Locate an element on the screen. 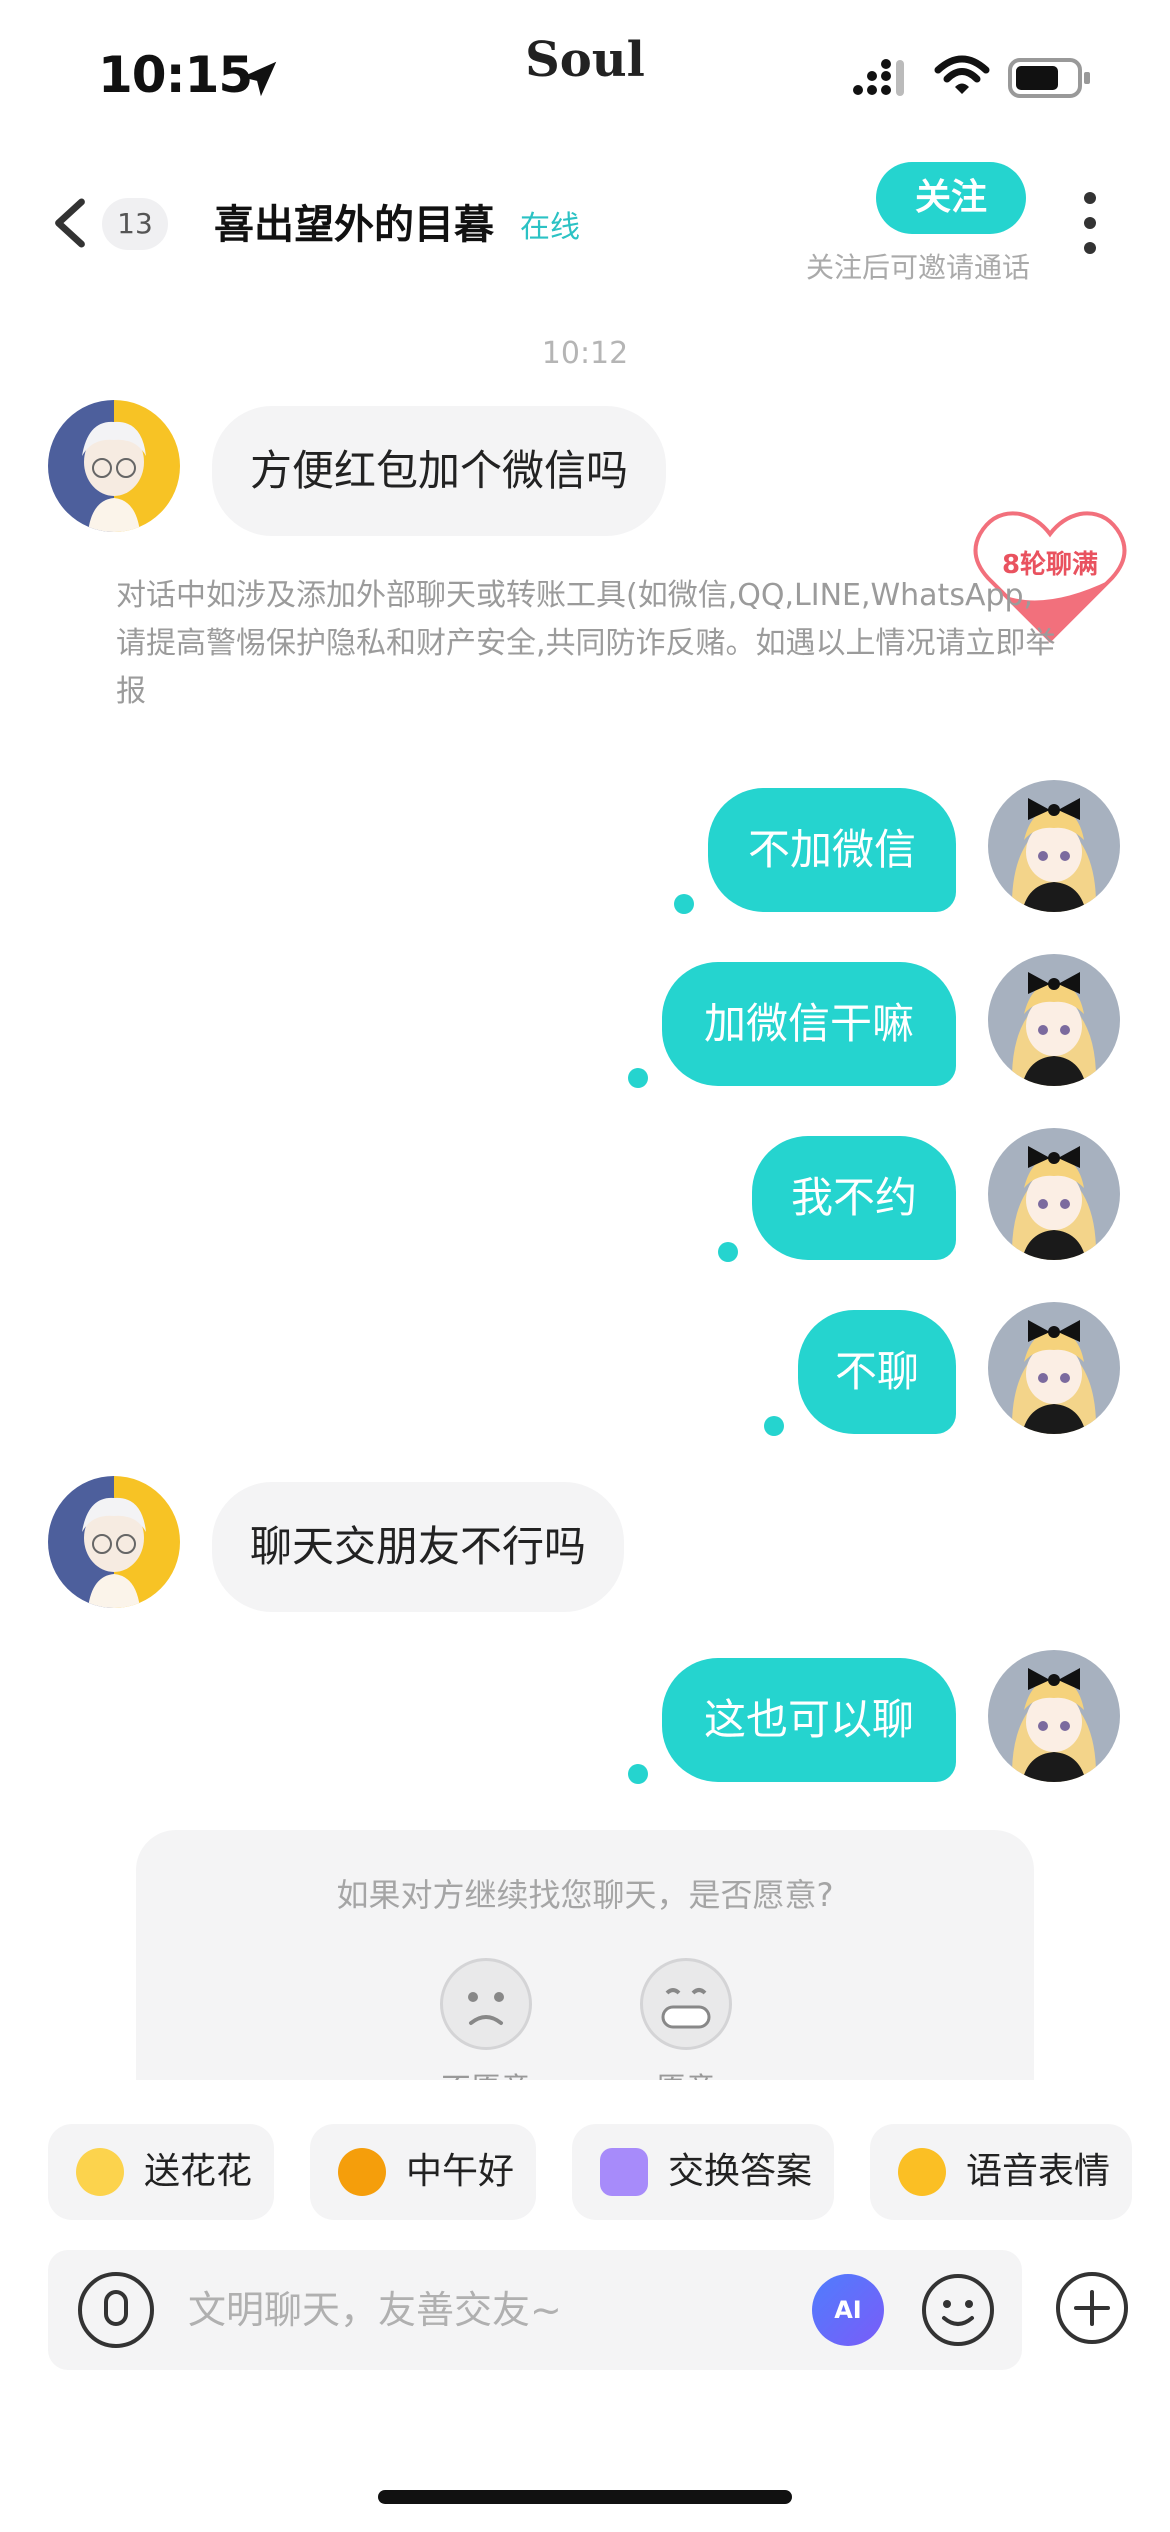 This screenshot has width=1170, height=2532. online-status: 在线 is located at coordinates (550, 227).